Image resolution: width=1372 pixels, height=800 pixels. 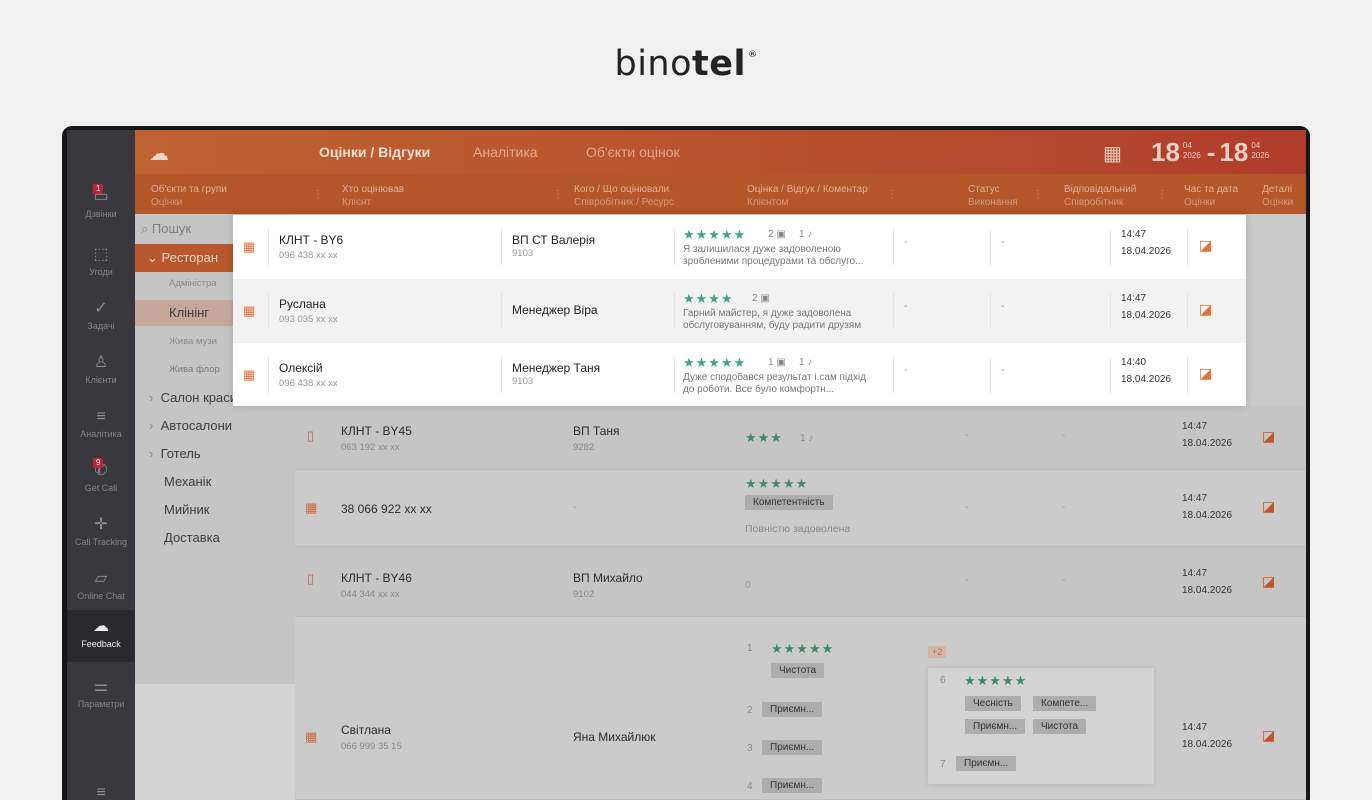 I want to click on sidebar-menu-button: ≡, so click(x=101, y=788).